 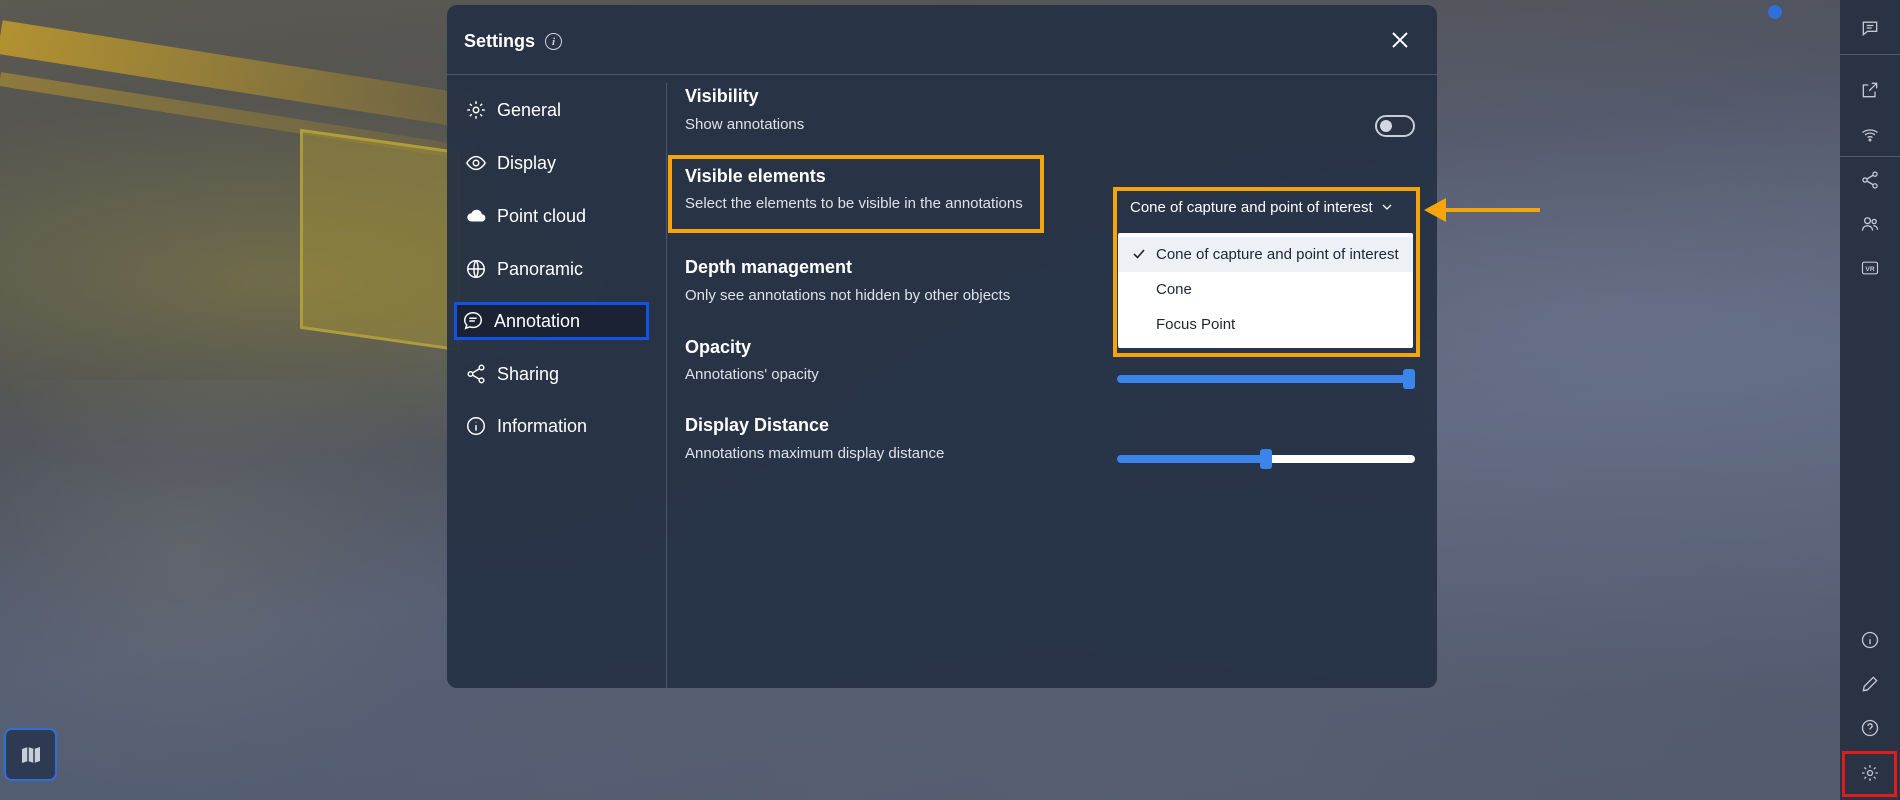 What do you see at coordinates (1870, 684) in the screenshot?
I see `pencil-icon` at bounding box center [1870, 684].